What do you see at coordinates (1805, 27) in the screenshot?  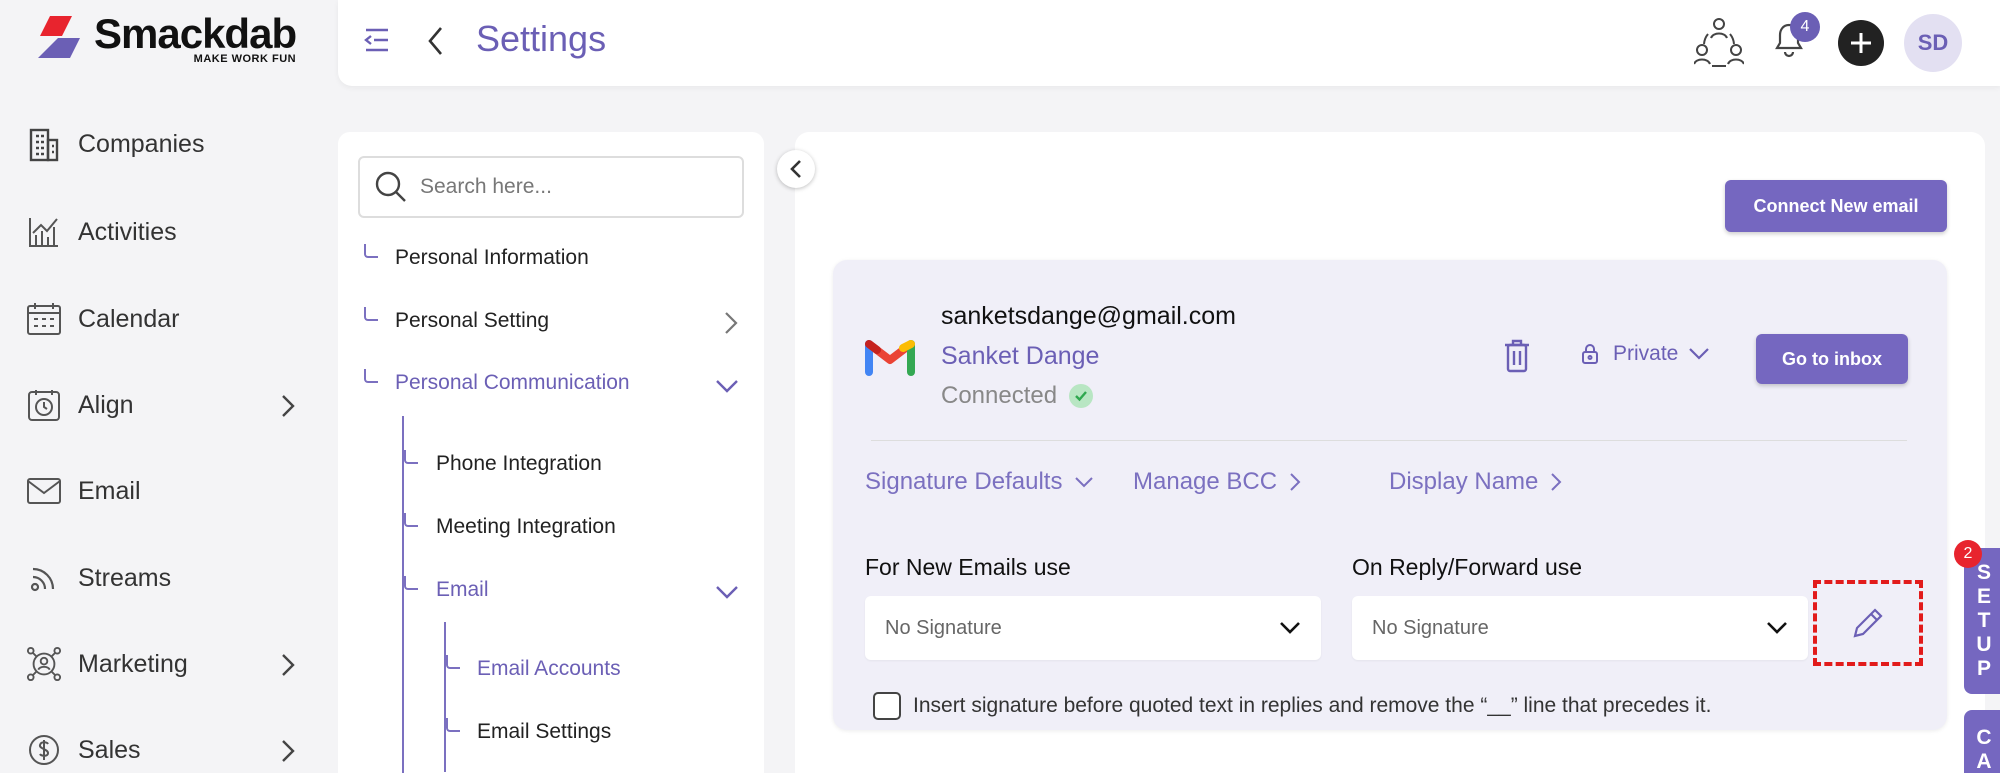 I see `notification-badge: 4` at bounding box center [1805, 27].